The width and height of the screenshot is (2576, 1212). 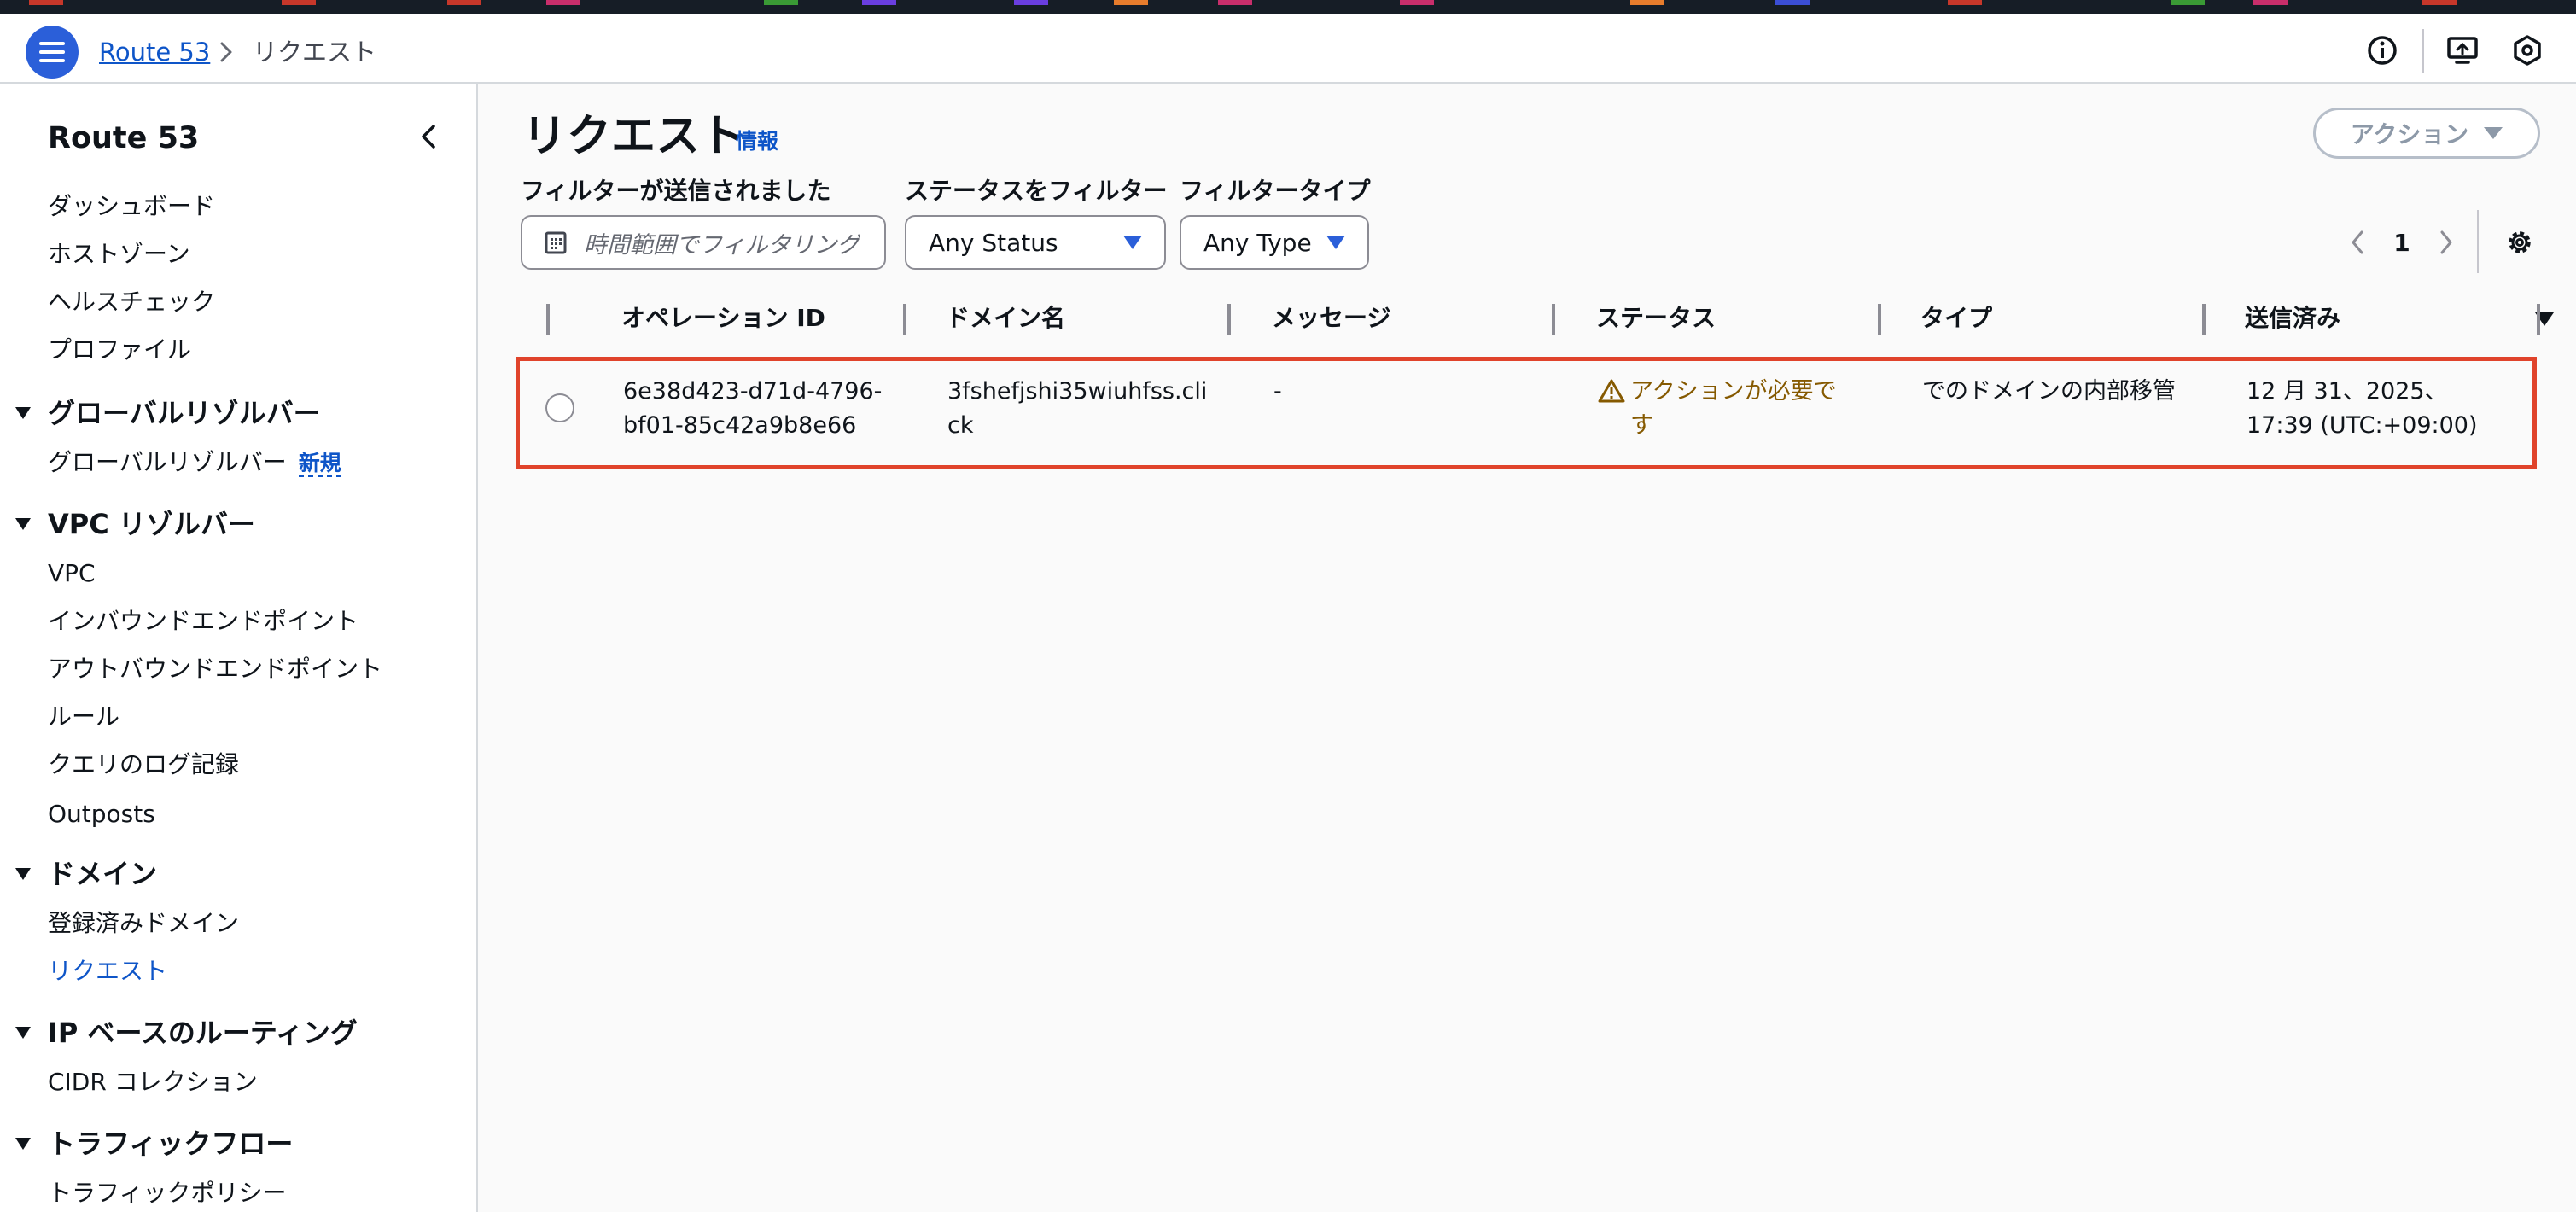 What do you see at coordinates (315, 52) in the screenshot?
I see `breadcrumb-current: リクエスト` at bounding box center [315, 52].